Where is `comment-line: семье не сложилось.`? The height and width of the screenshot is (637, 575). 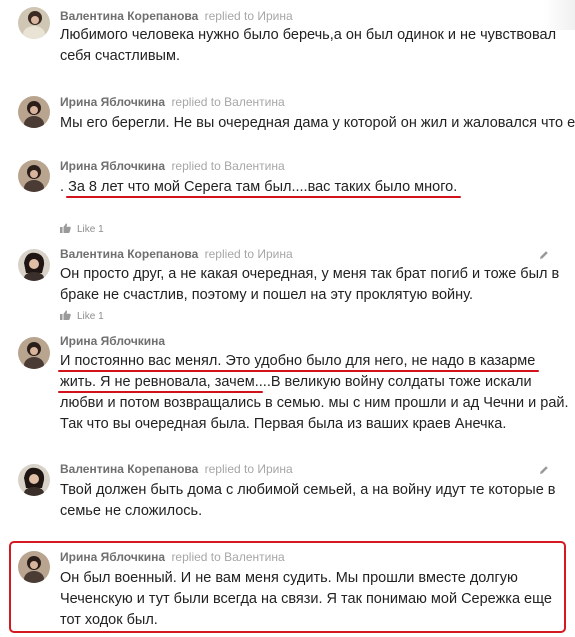
comment-line: семье не сложилось. is located at coordinates (131, 511).